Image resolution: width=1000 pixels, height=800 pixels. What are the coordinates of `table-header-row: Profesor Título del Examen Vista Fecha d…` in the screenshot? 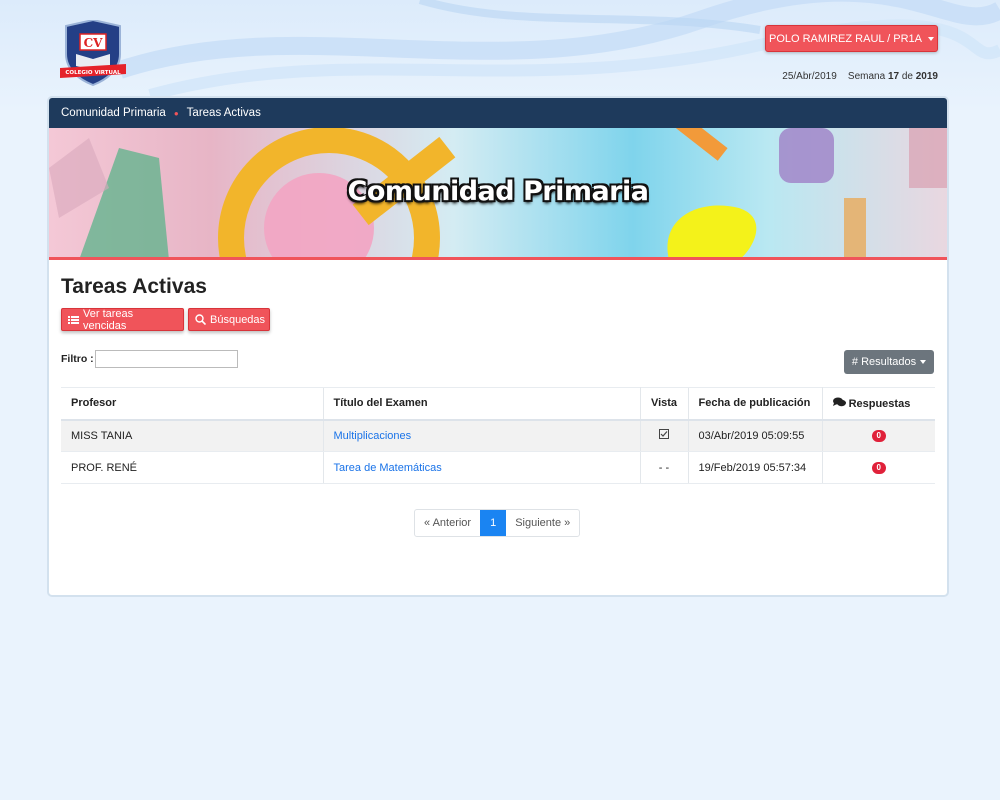 It's located at (498, 404).